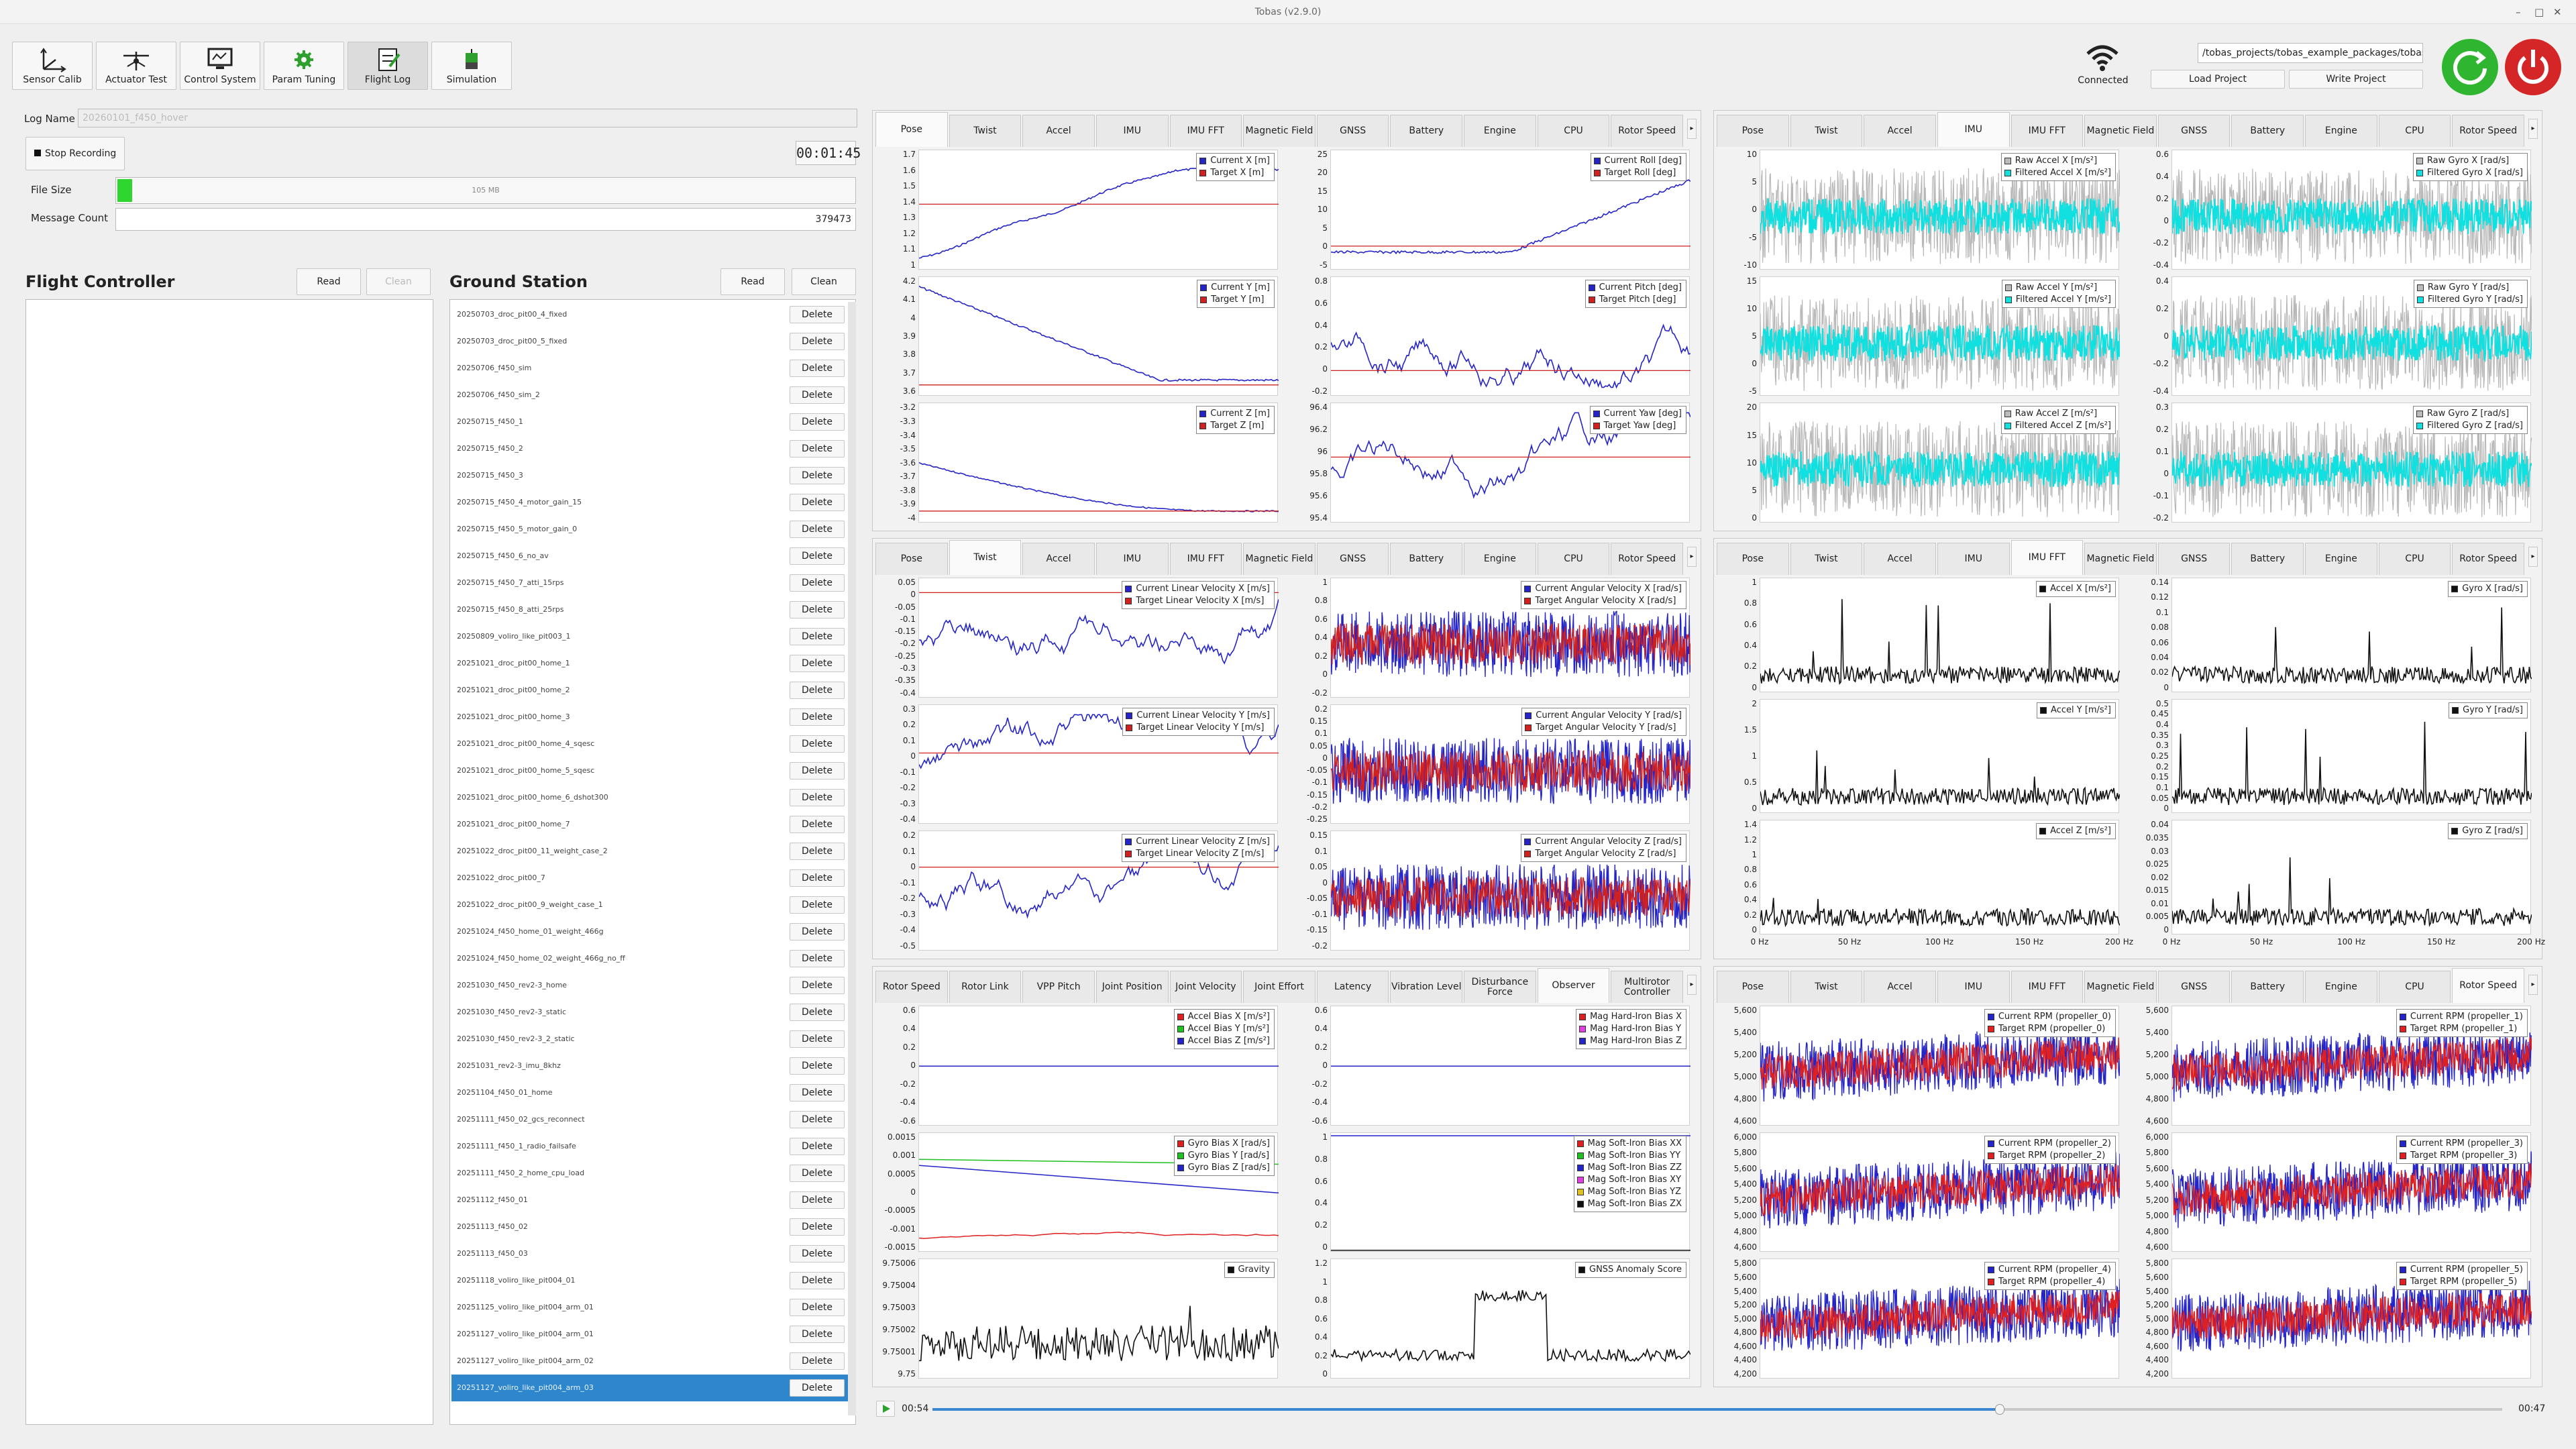  Describe the element at coordinates (2351, 877) in the screenshot. I see `plot-area: Gyro Z [rad/s]` at that location.